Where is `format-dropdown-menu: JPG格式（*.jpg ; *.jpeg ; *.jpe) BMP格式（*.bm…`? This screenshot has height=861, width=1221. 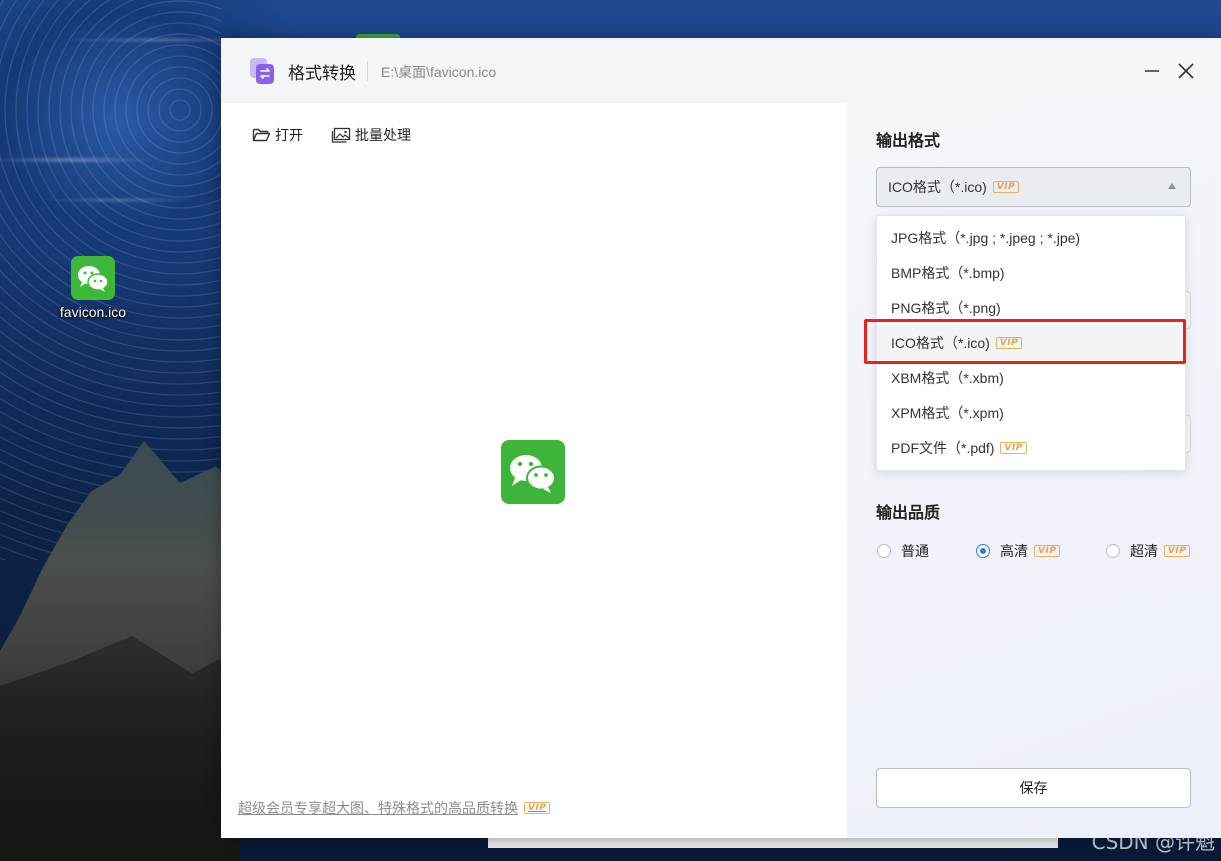
format-dropdown-menu: JPG格式（*.jpg ; *.jpeg ; *.jpe) BMP格式（*.bm… is located at coordinates (1025, 343).